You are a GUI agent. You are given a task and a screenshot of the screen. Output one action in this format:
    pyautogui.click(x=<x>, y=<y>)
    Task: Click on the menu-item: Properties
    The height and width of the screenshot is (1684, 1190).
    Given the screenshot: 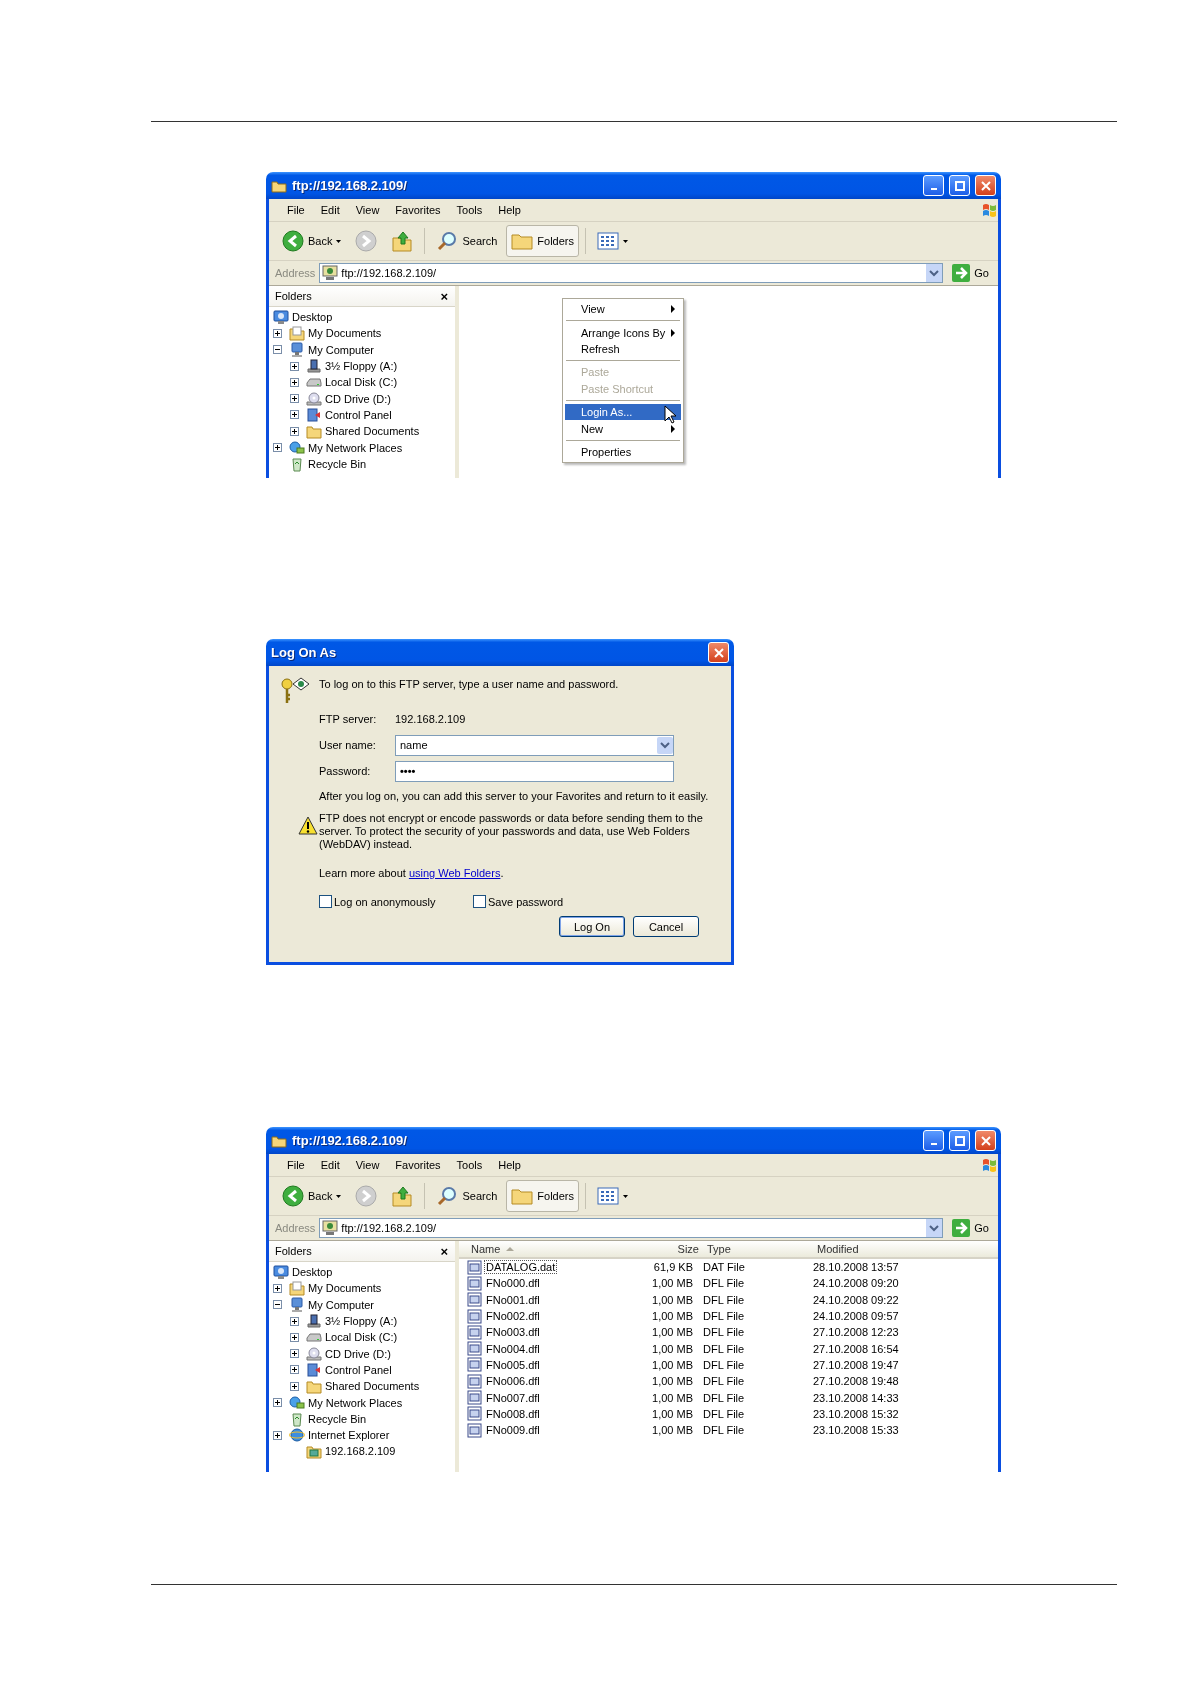 What is the action you would take?
    pyautogui.click(x=623, y=452)
    